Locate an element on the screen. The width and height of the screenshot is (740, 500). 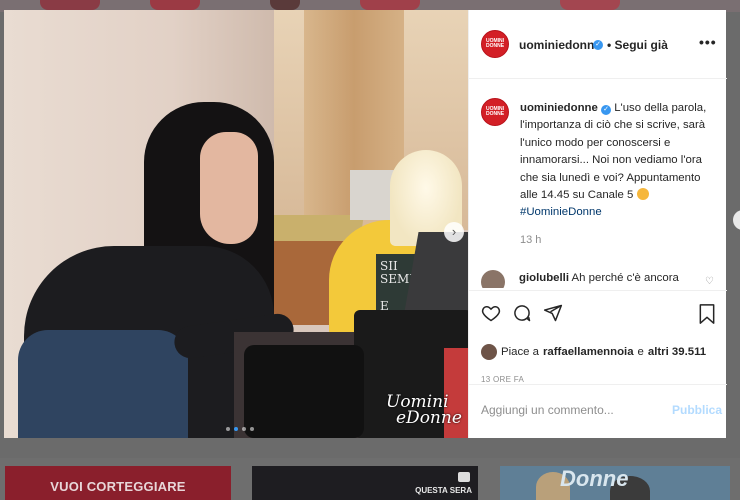
background-thumbnail: Donne is located at coordinates (615, 483).